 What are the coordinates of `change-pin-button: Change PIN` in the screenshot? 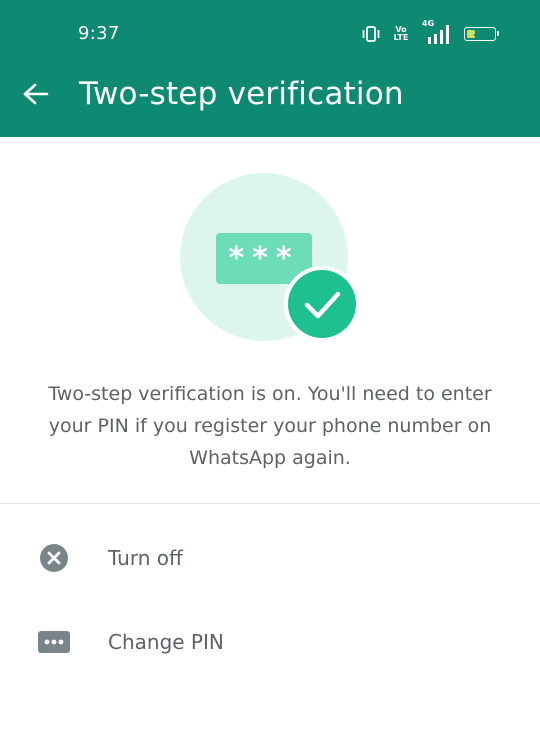 It's located at (270, 642).